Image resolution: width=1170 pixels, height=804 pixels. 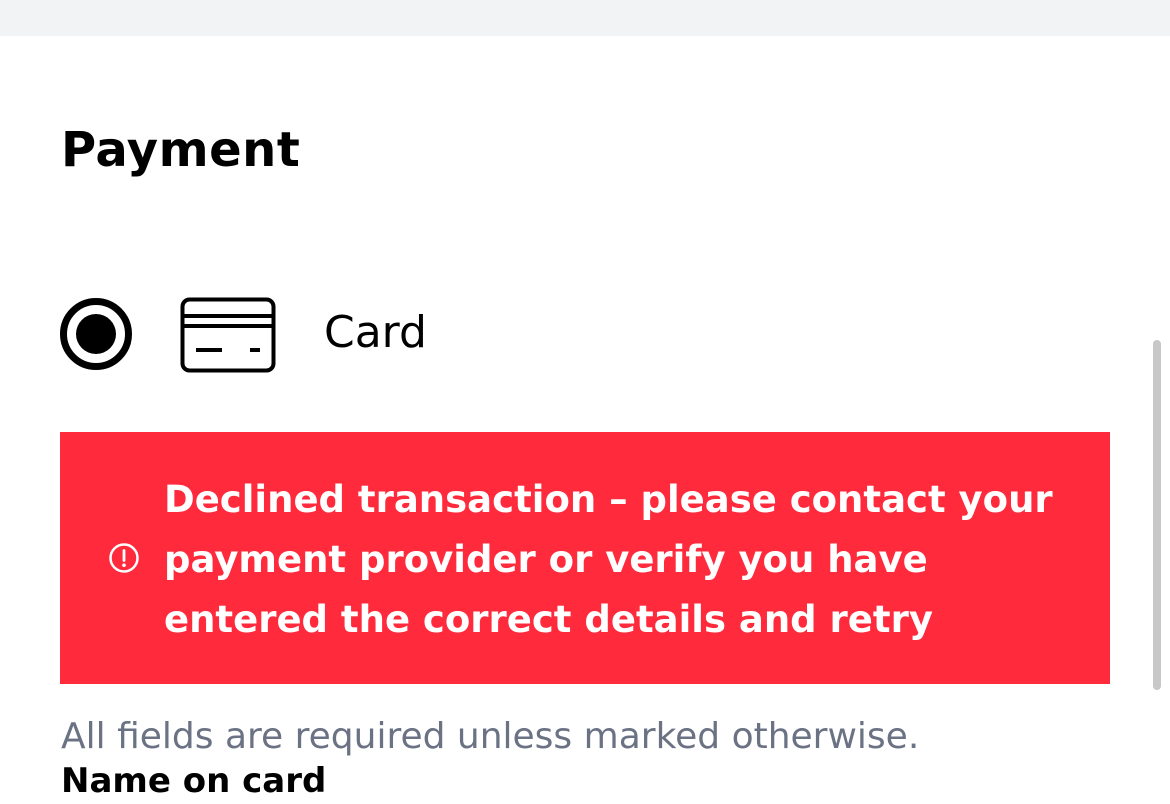 What do you see at coordinates (375, 333) in the screenshot?
I see `payment-method-label: Card` at bounding box center [375, 333].